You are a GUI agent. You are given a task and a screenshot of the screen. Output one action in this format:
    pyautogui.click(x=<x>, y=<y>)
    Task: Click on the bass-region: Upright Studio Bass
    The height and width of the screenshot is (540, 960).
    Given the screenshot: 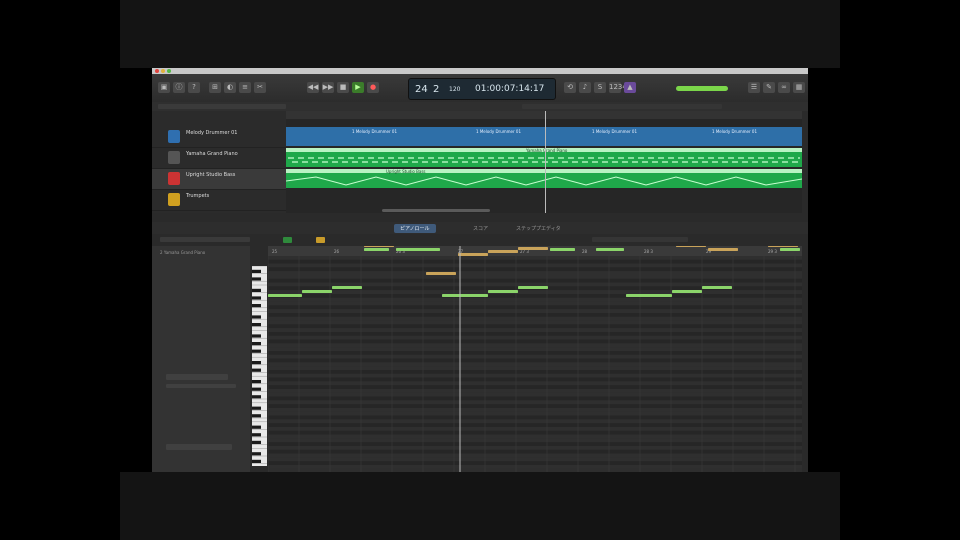 What is the action you would take?
    pyautogui.click(x=544, y=178)
    